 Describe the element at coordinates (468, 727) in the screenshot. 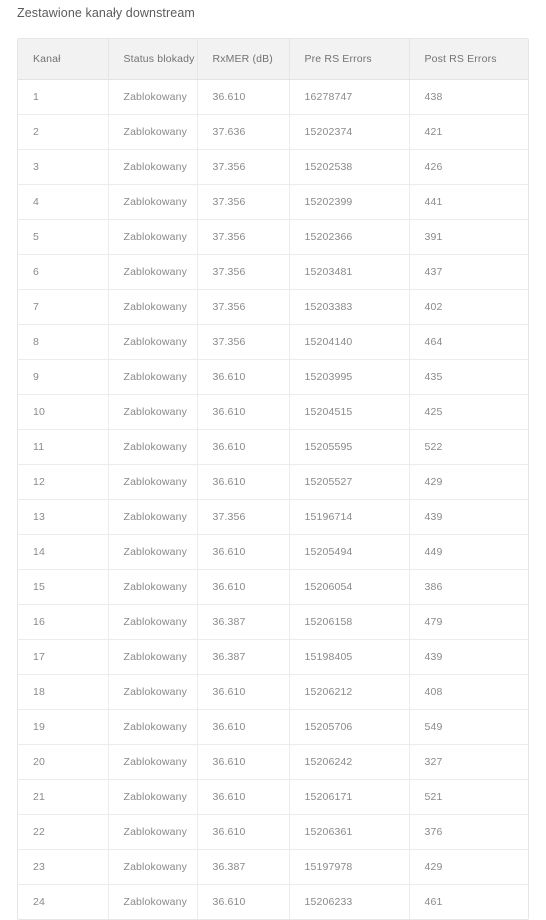

I see `cell-post_rs: 549` at that location.